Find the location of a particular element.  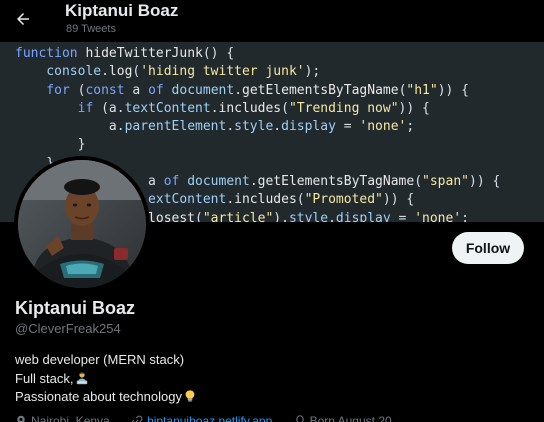

profile-avatar is located at coordinates (82, 224).